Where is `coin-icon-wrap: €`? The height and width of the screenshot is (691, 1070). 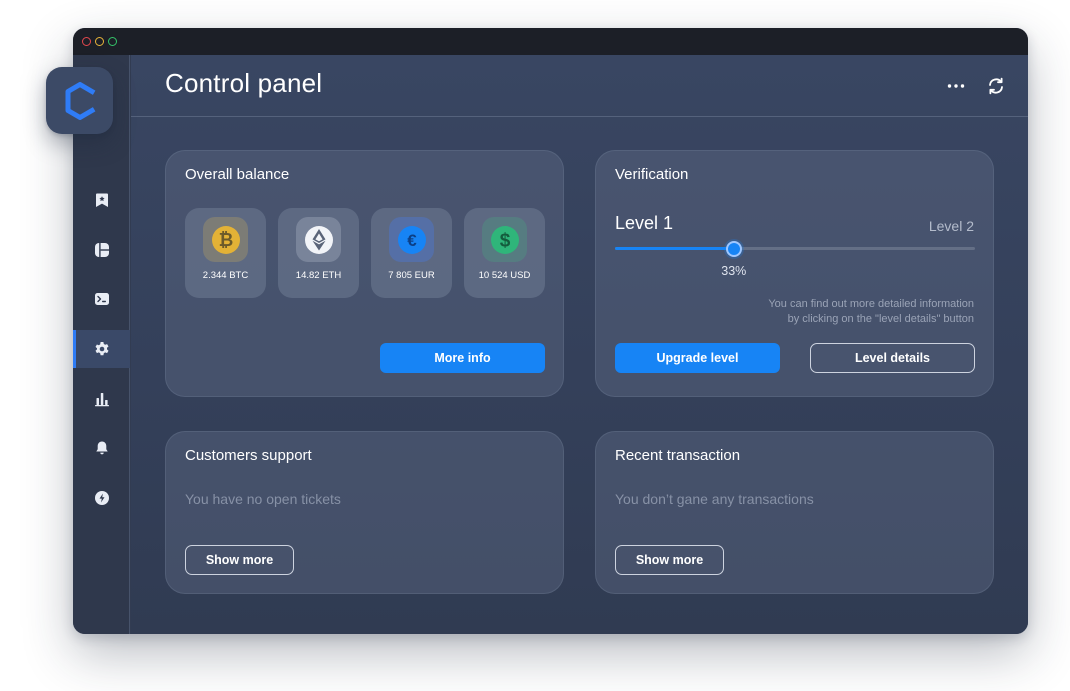 coin-icon-wrap: € is located at coordinates (411, 239).